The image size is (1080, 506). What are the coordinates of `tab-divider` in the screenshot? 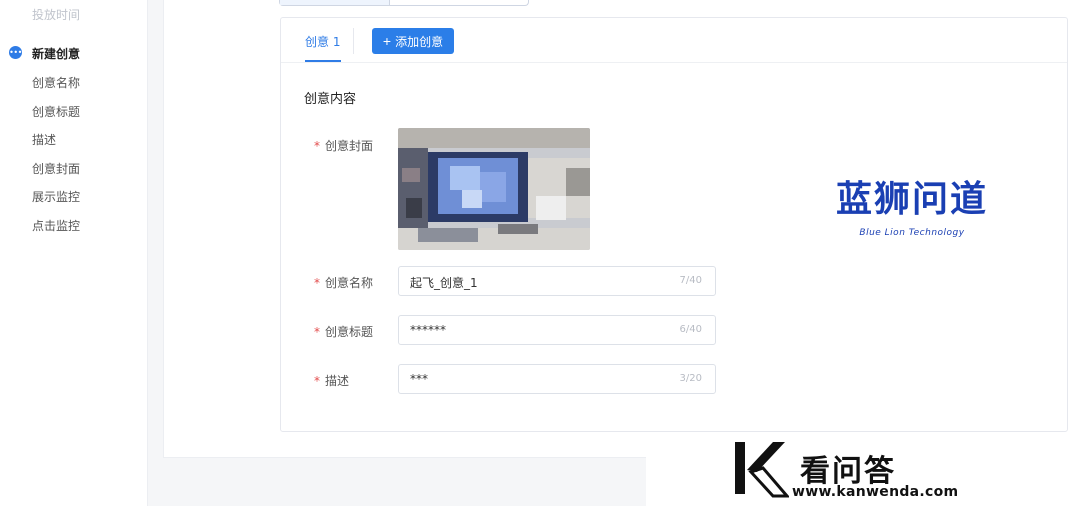 It's located at (353, 41).